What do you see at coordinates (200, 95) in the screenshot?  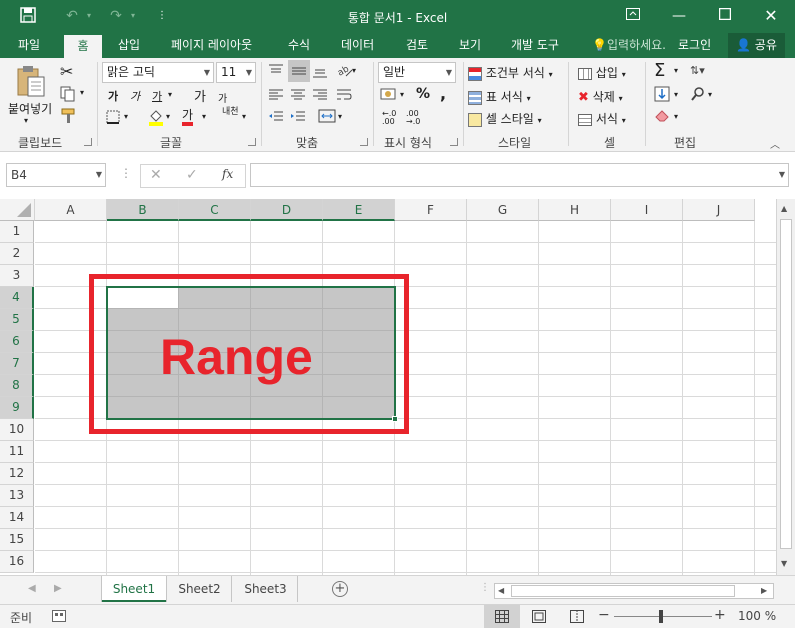 I see `grow-font-button: 가` at bounding box center [200, 95].